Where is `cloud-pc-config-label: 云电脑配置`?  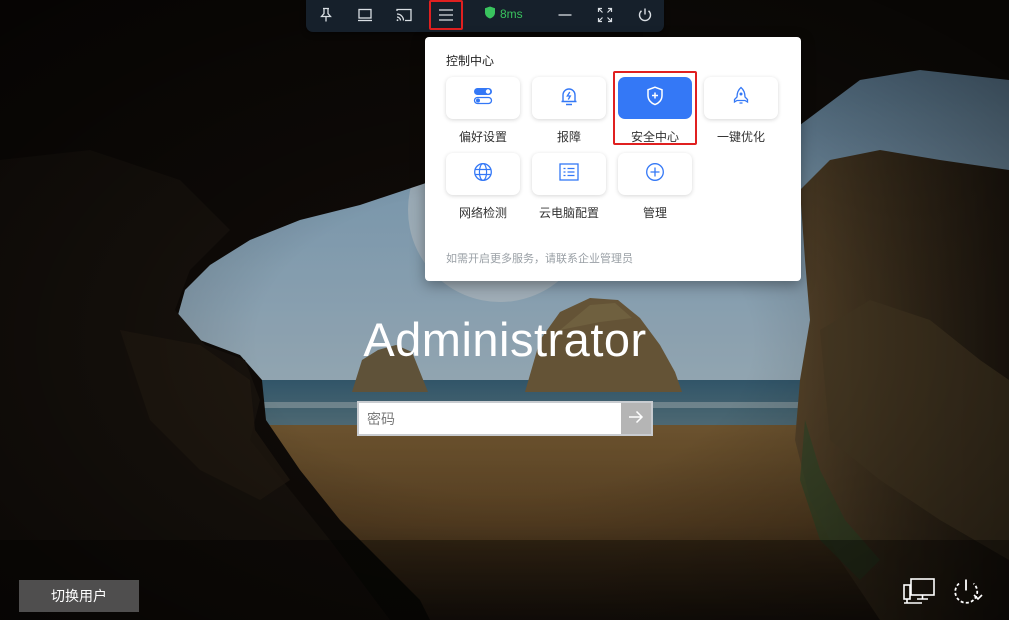 cloud-pc-config-label: 云电脑配置 is located at coordinates (568, 213).